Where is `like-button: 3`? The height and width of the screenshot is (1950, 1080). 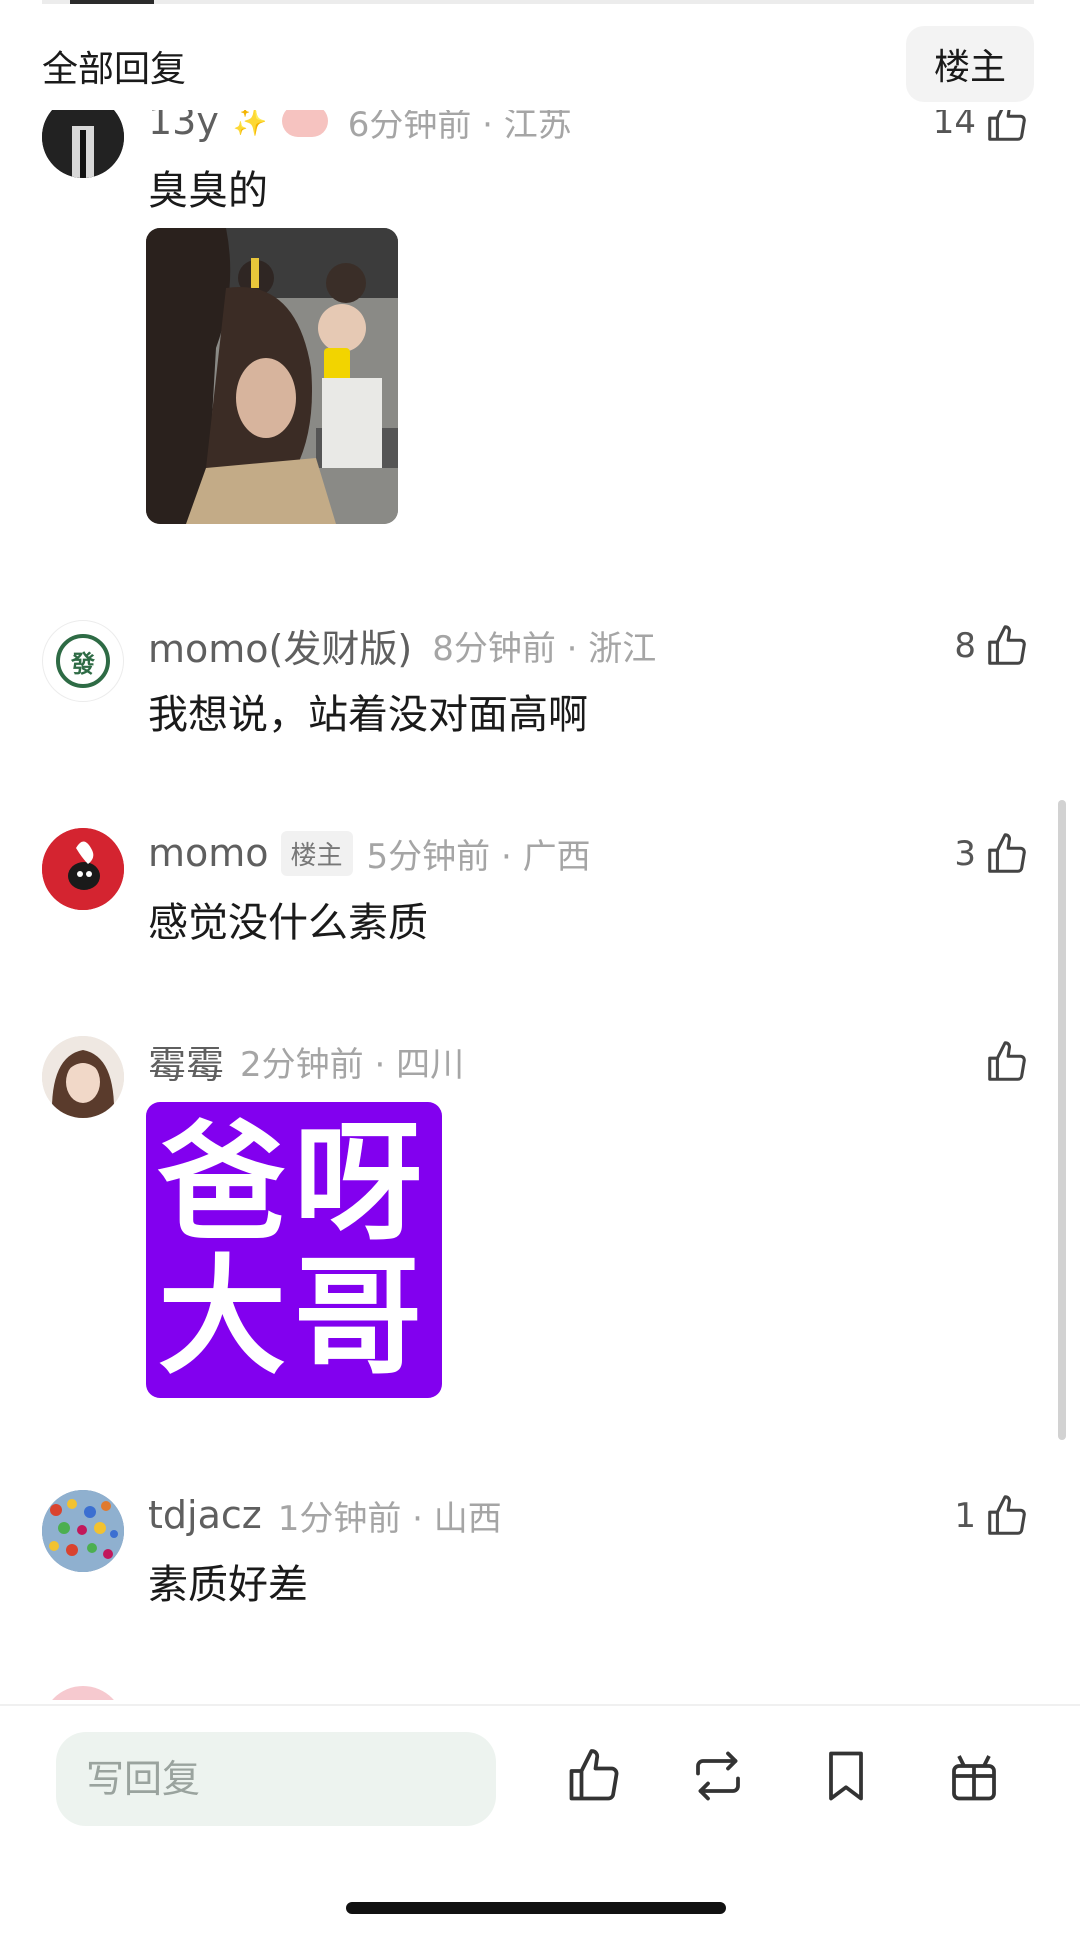
like-button: 3 is located at coordinates (992, 854).